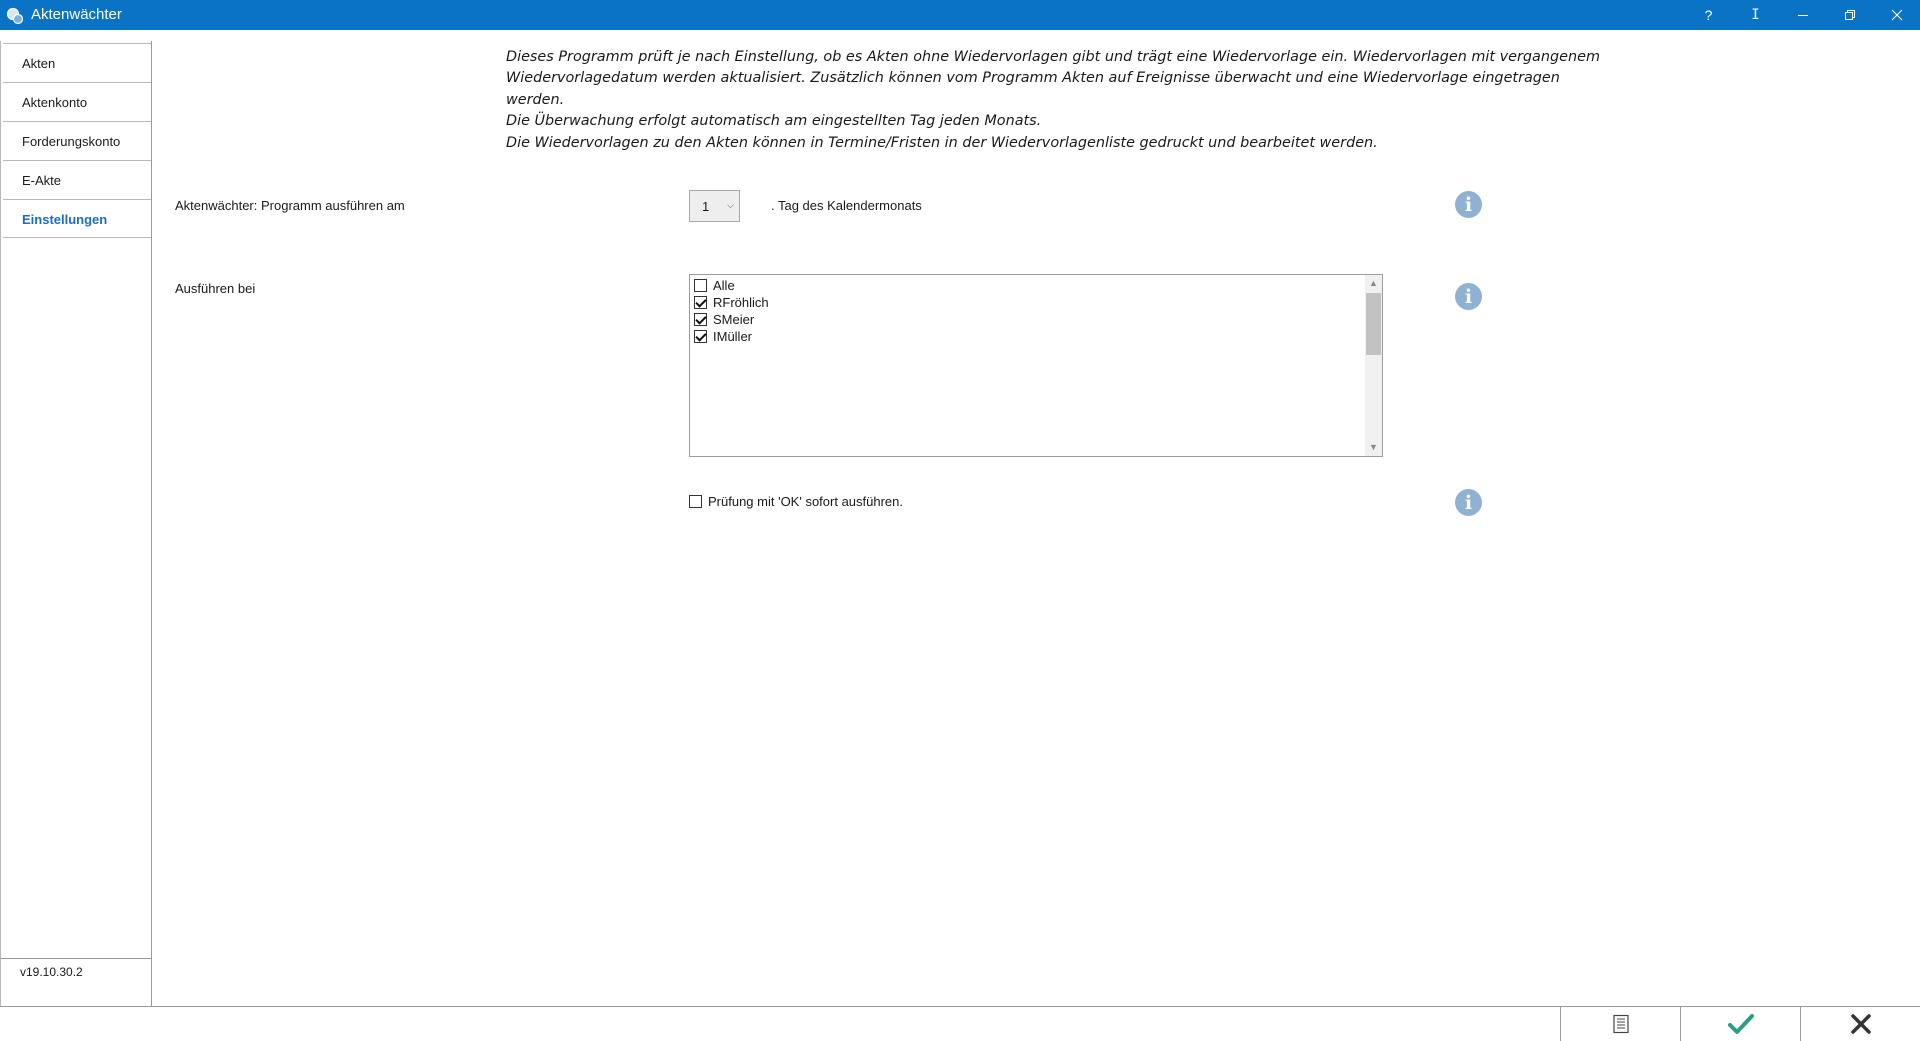 The image size is (1920, 1041). I want to click on checkmark-icon, so click(1740, 1024).